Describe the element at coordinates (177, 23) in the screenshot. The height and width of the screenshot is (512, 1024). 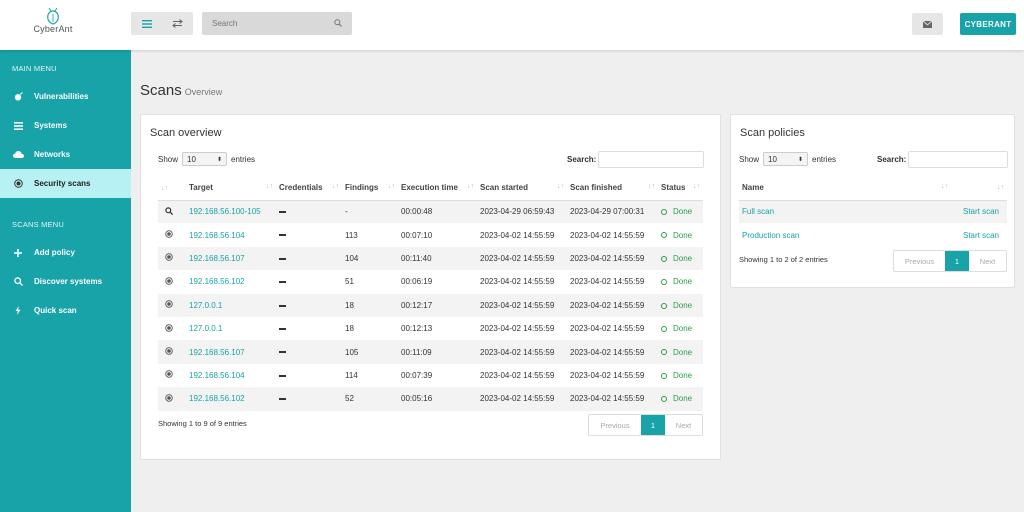
I see `swap-button` at that location.